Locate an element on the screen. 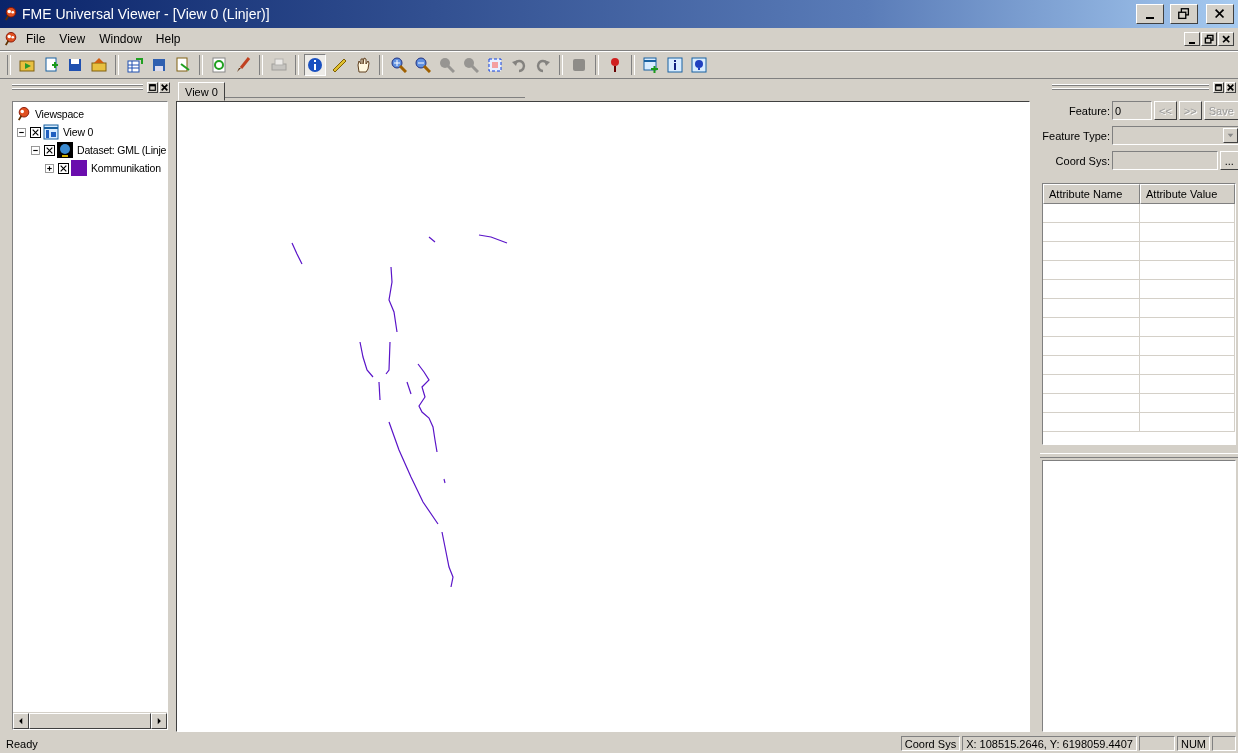  add-view-icon is located at coordinates (651, 65).